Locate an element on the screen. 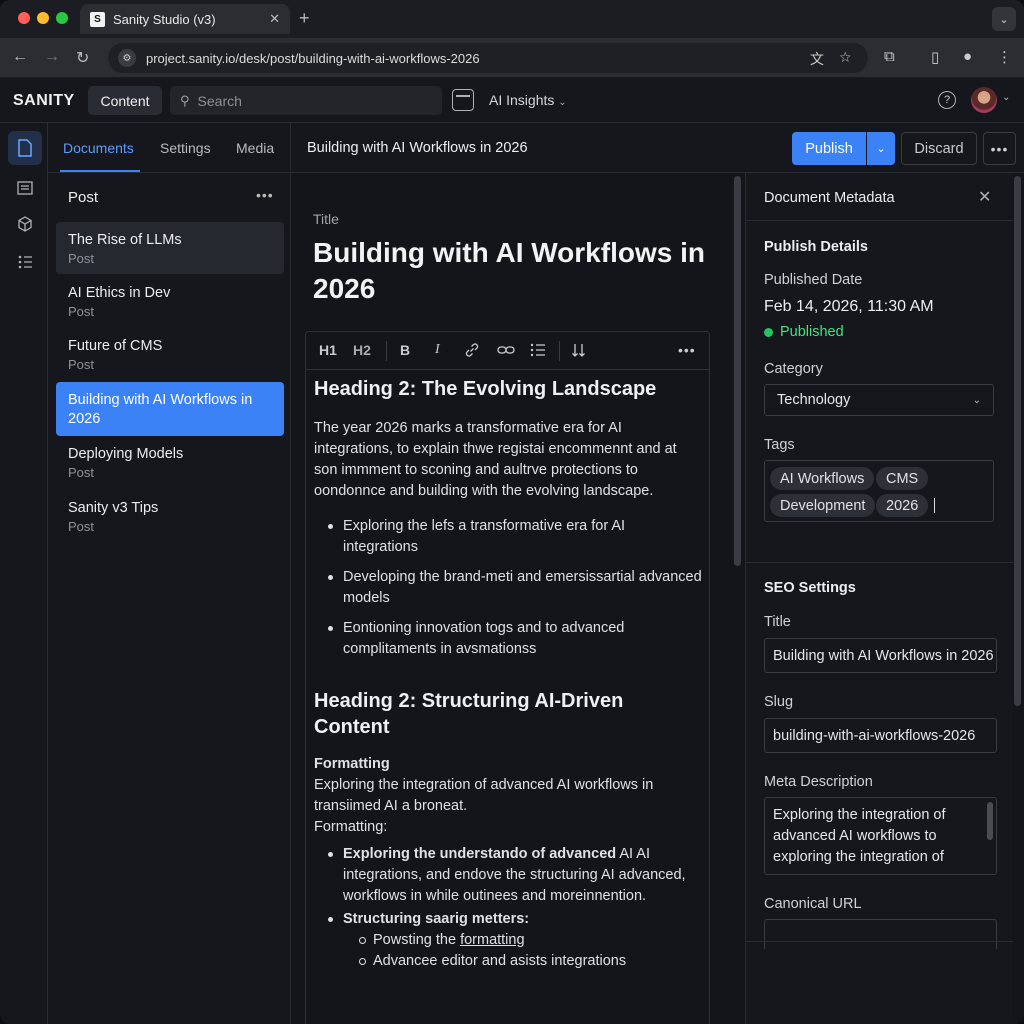 This screenshot has width=1024, height=1024. tab-settings: Settings is located at coordinates (185, 148).